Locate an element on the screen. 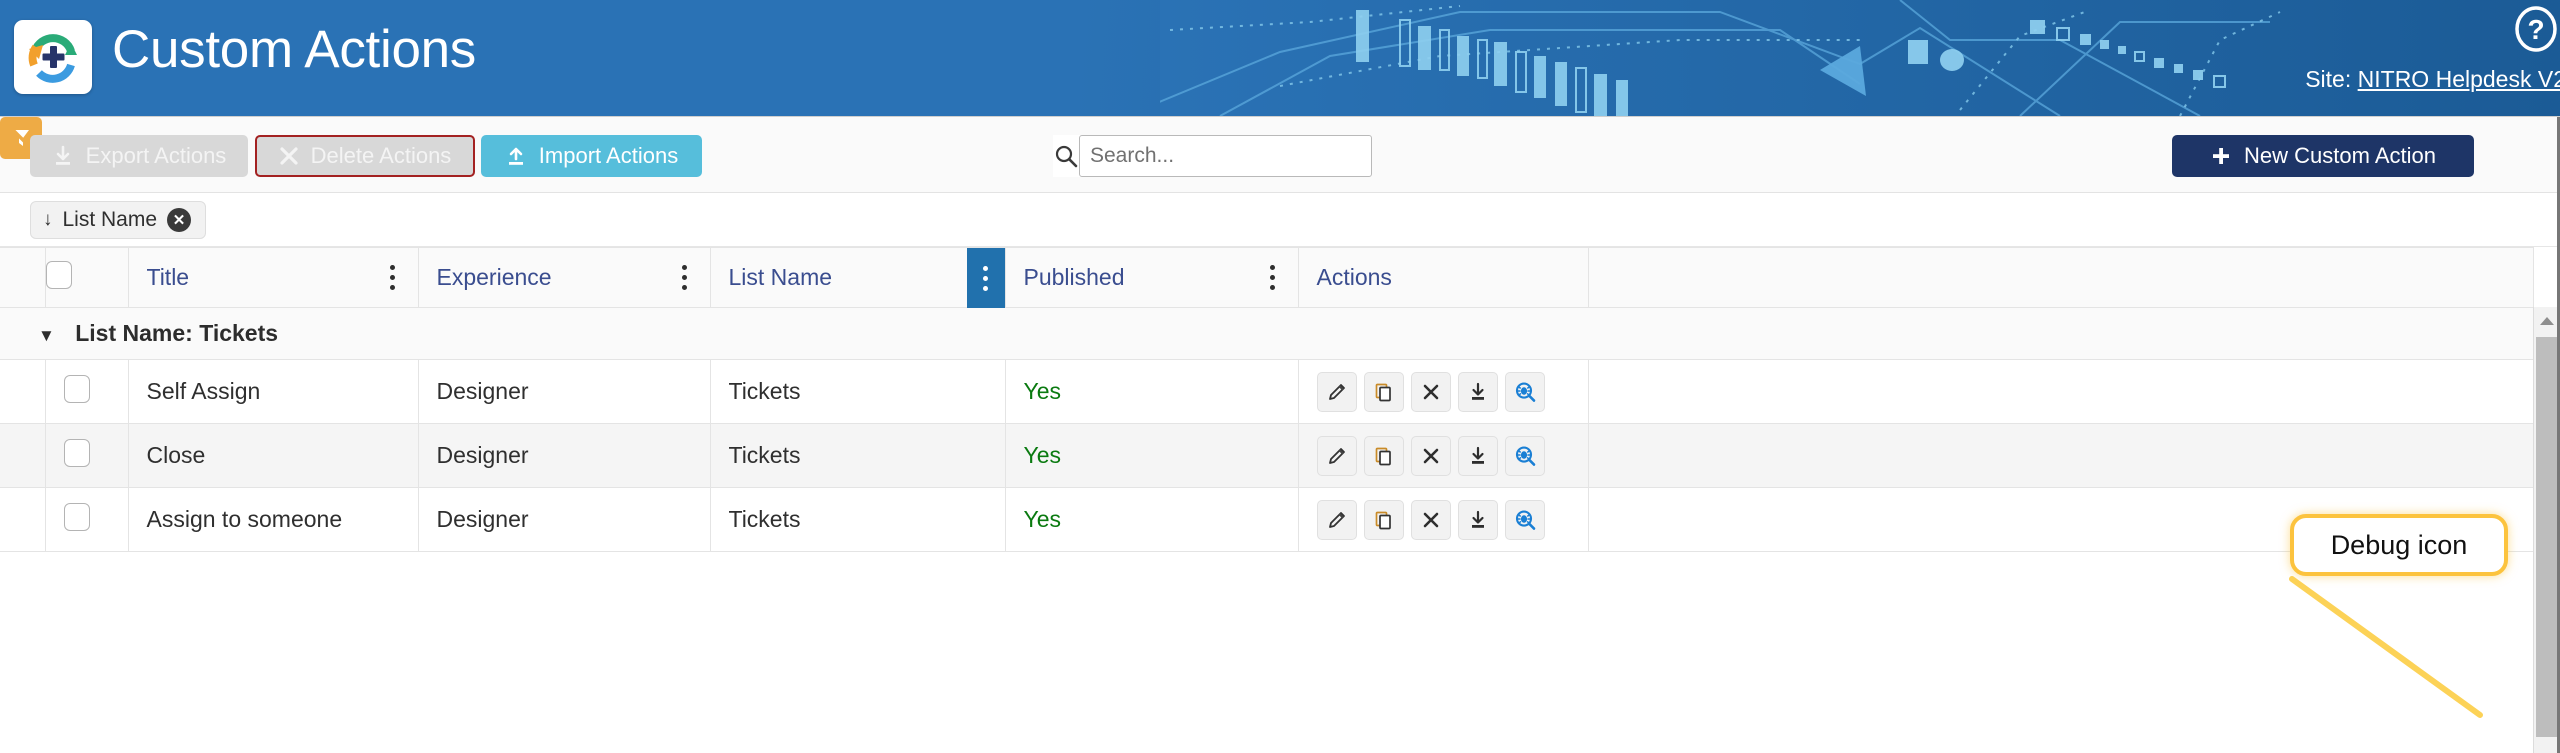 The height and width of the screenshot is (753, 2560). new-custom-action-label: New Custom Action is located at coordinates (2340, 155).